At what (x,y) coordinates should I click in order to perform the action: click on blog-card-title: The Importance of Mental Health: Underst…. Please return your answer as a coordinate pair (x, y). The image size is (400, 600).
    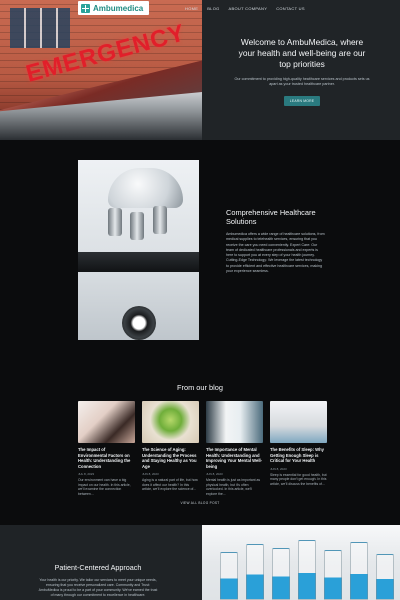
    Looking at the image, I should click on (234, 458).